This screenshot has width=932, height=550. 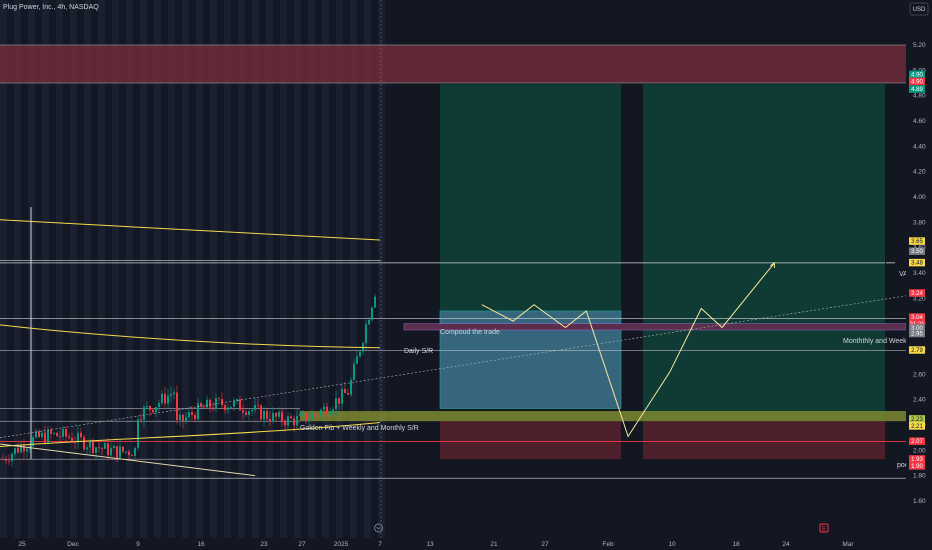 What do you see at coordinates (917, 318) in the screenshot?
I see `price-badge-text: 3.04` at bounding box center [917, 318].